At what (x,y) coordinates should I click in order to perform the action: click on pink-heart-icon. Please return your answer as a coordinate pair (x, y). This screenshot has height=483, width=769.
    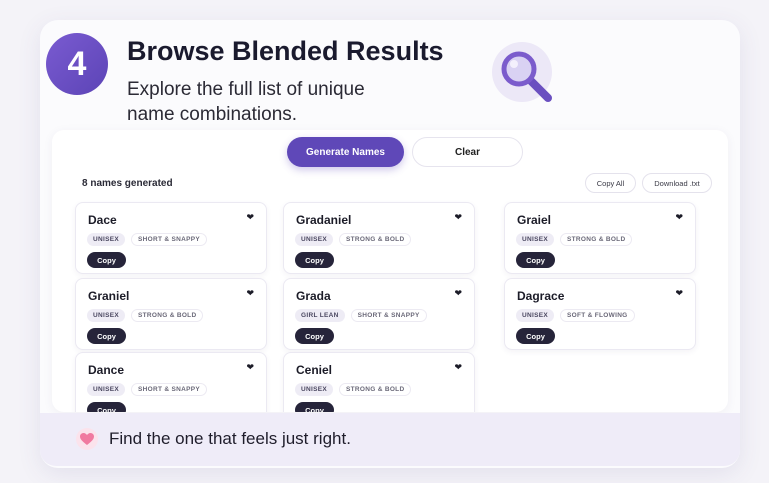
    Looking at the image, I should click on (87, 439).